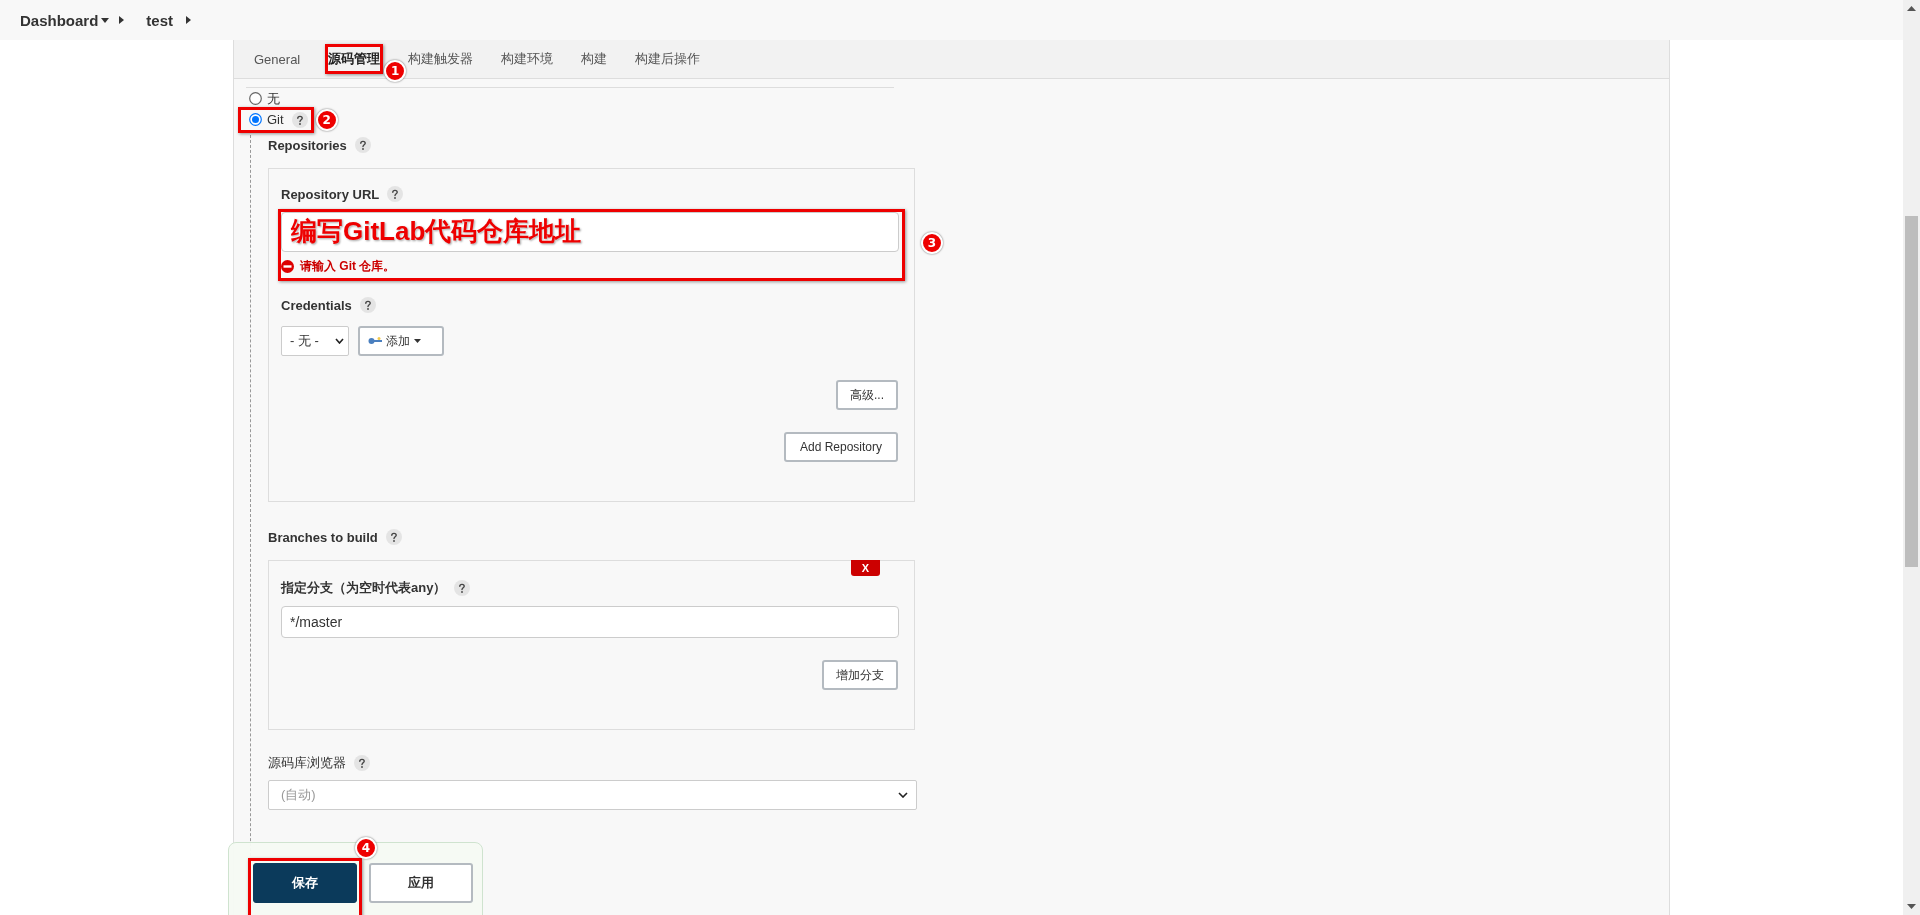 Image resolution: width=1920 pixels, height=915 pixels. What do you see at coordinates (316, 305) in the screenshot?
I see `field-label: Credentials` at bounding box center [316, 305].